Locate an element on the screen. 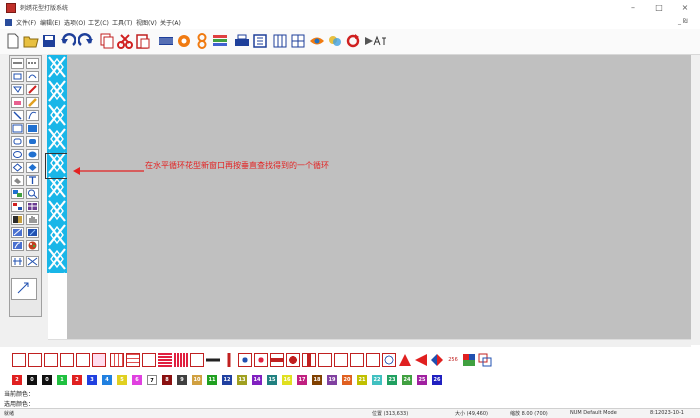 The image size is (700, 418). round-rect-tool is located at coordinates (17, 141).